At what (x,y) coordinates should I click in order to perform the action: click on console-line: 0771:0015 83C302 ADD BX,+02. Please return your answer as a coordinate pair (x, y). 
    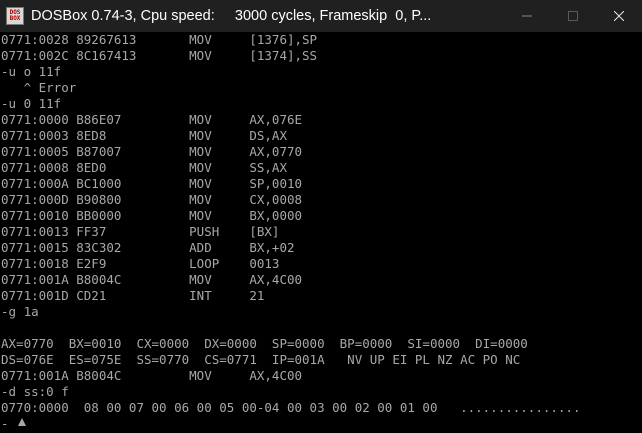
    Looking at the image, I should click on (148, 247).